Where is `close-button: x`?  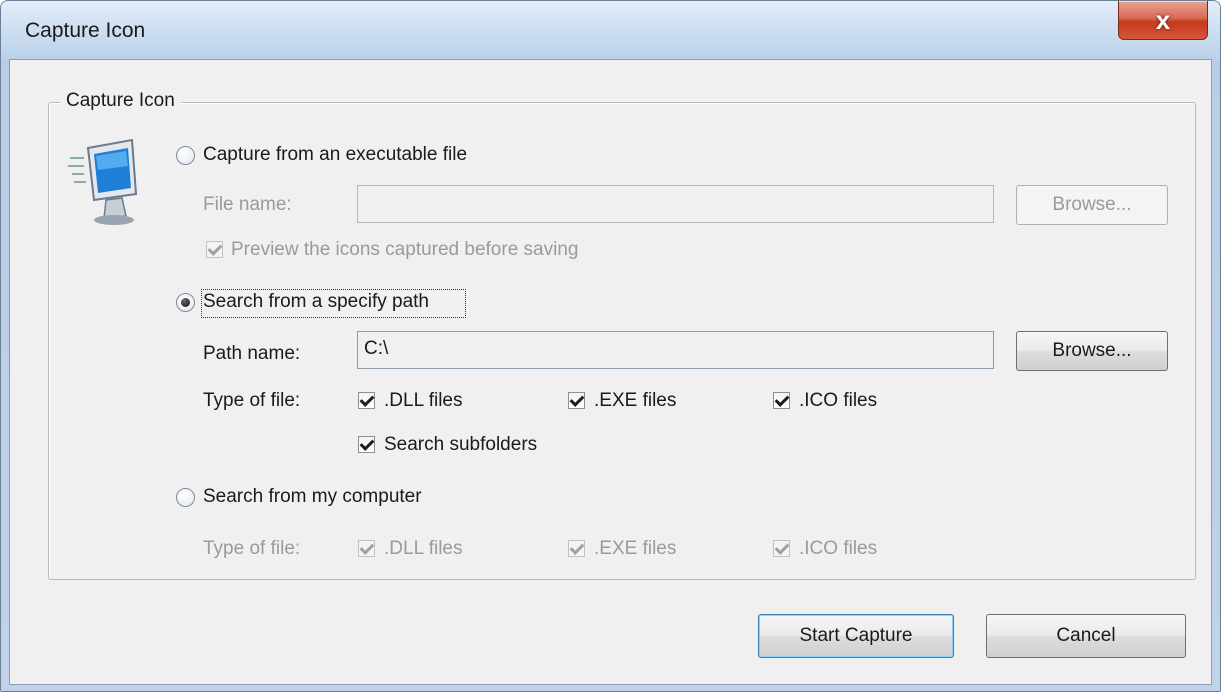
close-button: x is located at coordinates (1163, 20).